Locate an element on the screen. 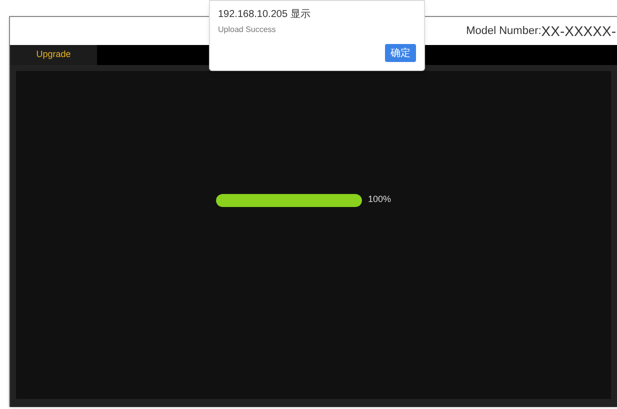 This screenshot has width=617, height=409. dialog-message: Upload Success is located at coordinates (247, 30).